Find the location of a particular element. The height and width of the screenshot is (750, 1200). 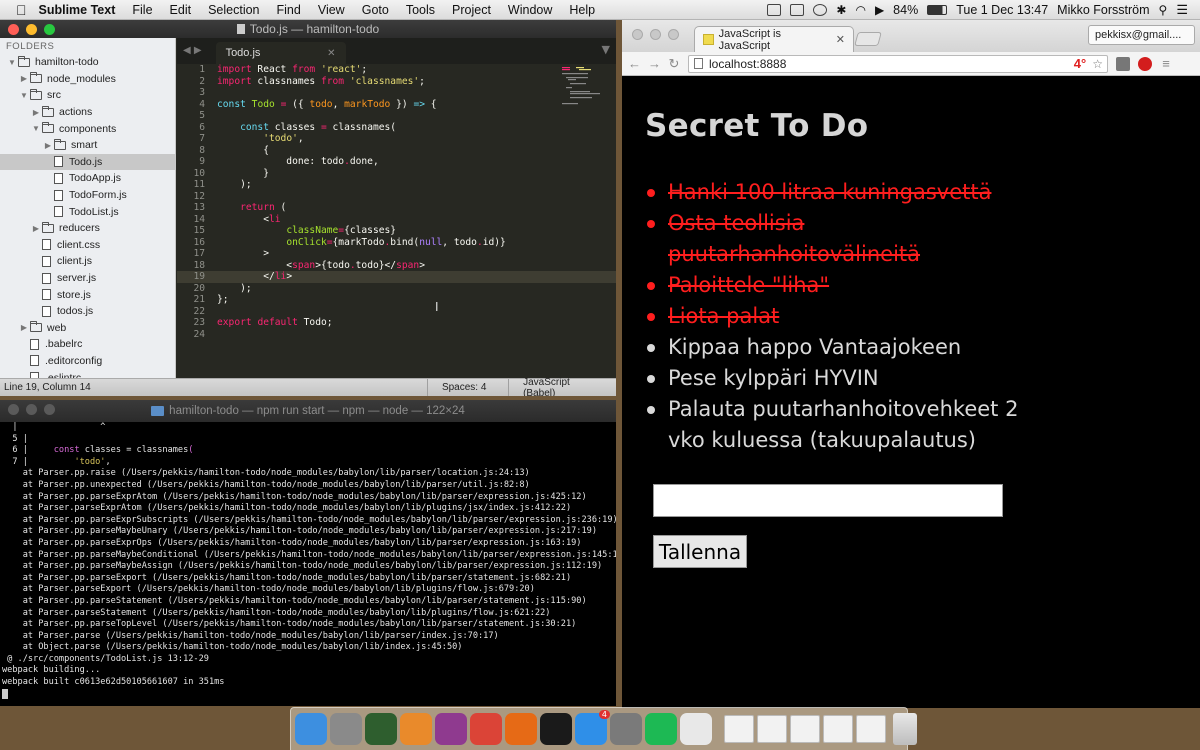

menu-file: File is located at coordinates (142, 10).